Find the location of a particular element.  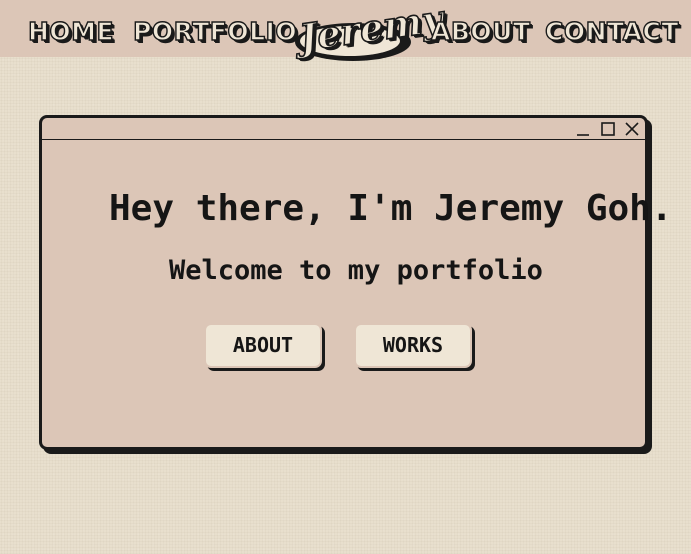

works-button: WORKS is located at coordinates (413, 345).